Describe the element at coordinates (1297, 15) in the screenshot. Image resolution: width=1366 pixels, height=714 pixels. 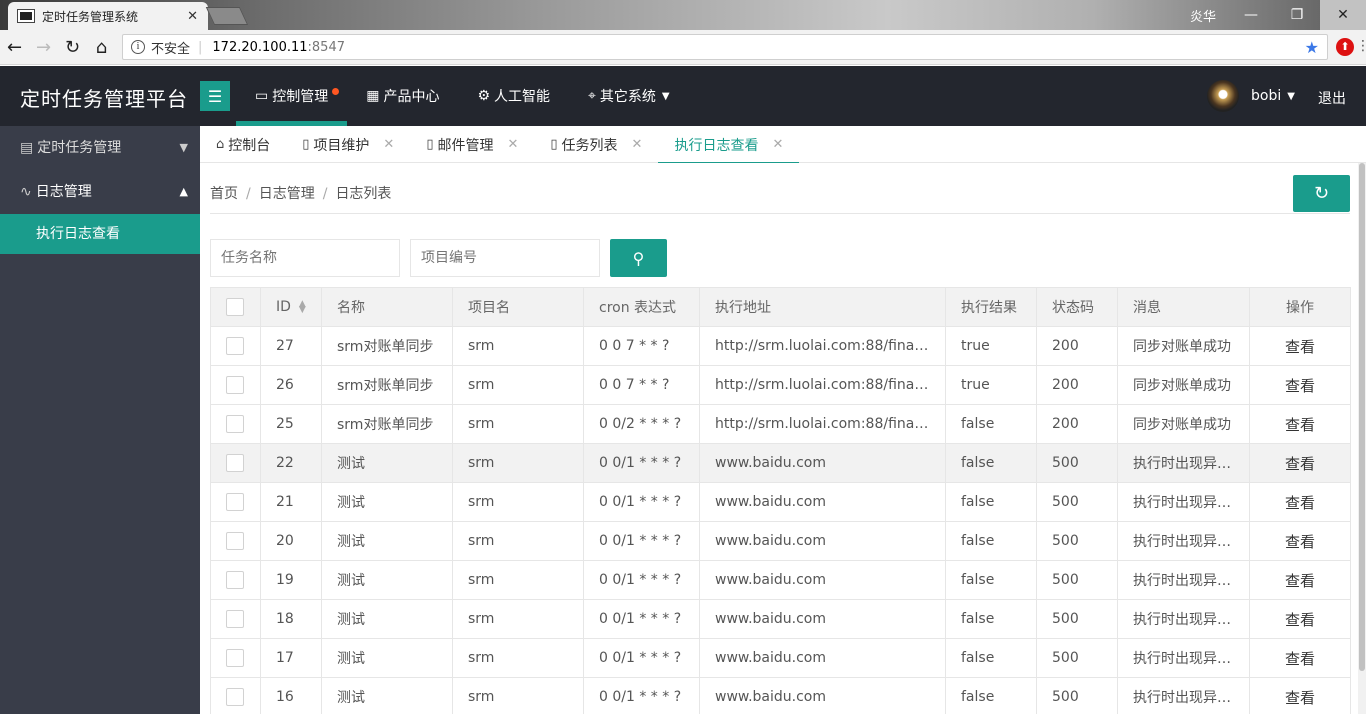
I see `restore-icon: ❐` at that location.